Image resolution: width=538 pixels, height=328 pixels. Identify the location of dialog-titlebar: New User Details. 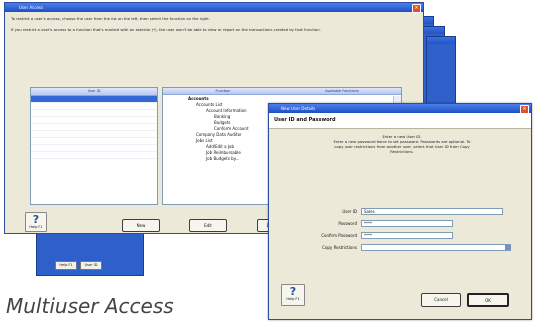
(400, 108).